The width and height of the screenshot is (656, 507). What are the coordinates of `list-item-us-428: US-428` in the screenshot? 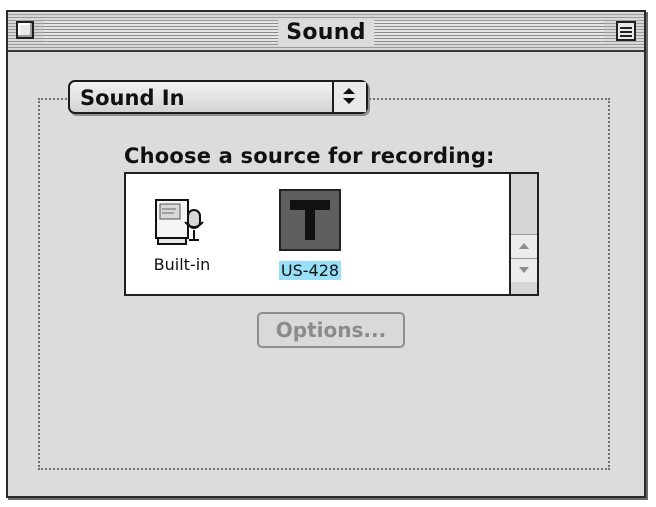 It's located at (310, 234).